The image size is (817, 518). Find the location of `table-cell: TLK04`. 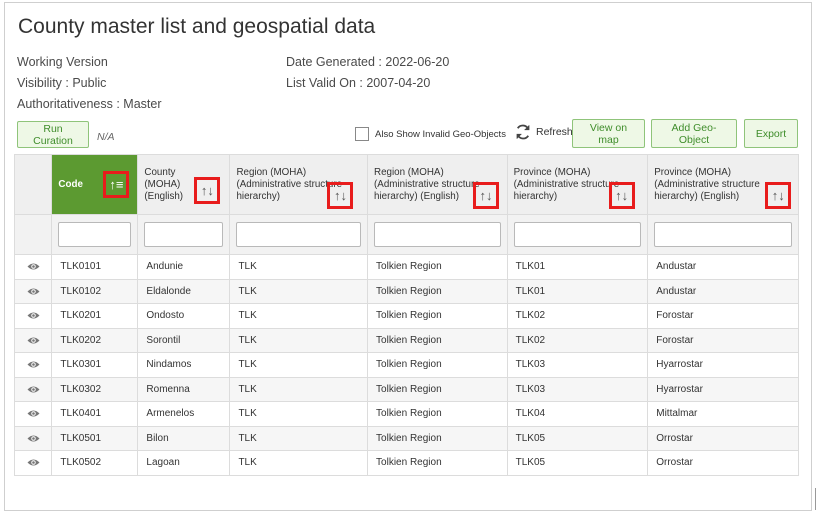

table-cell: TLK04 is located at coordinates (577, 414).